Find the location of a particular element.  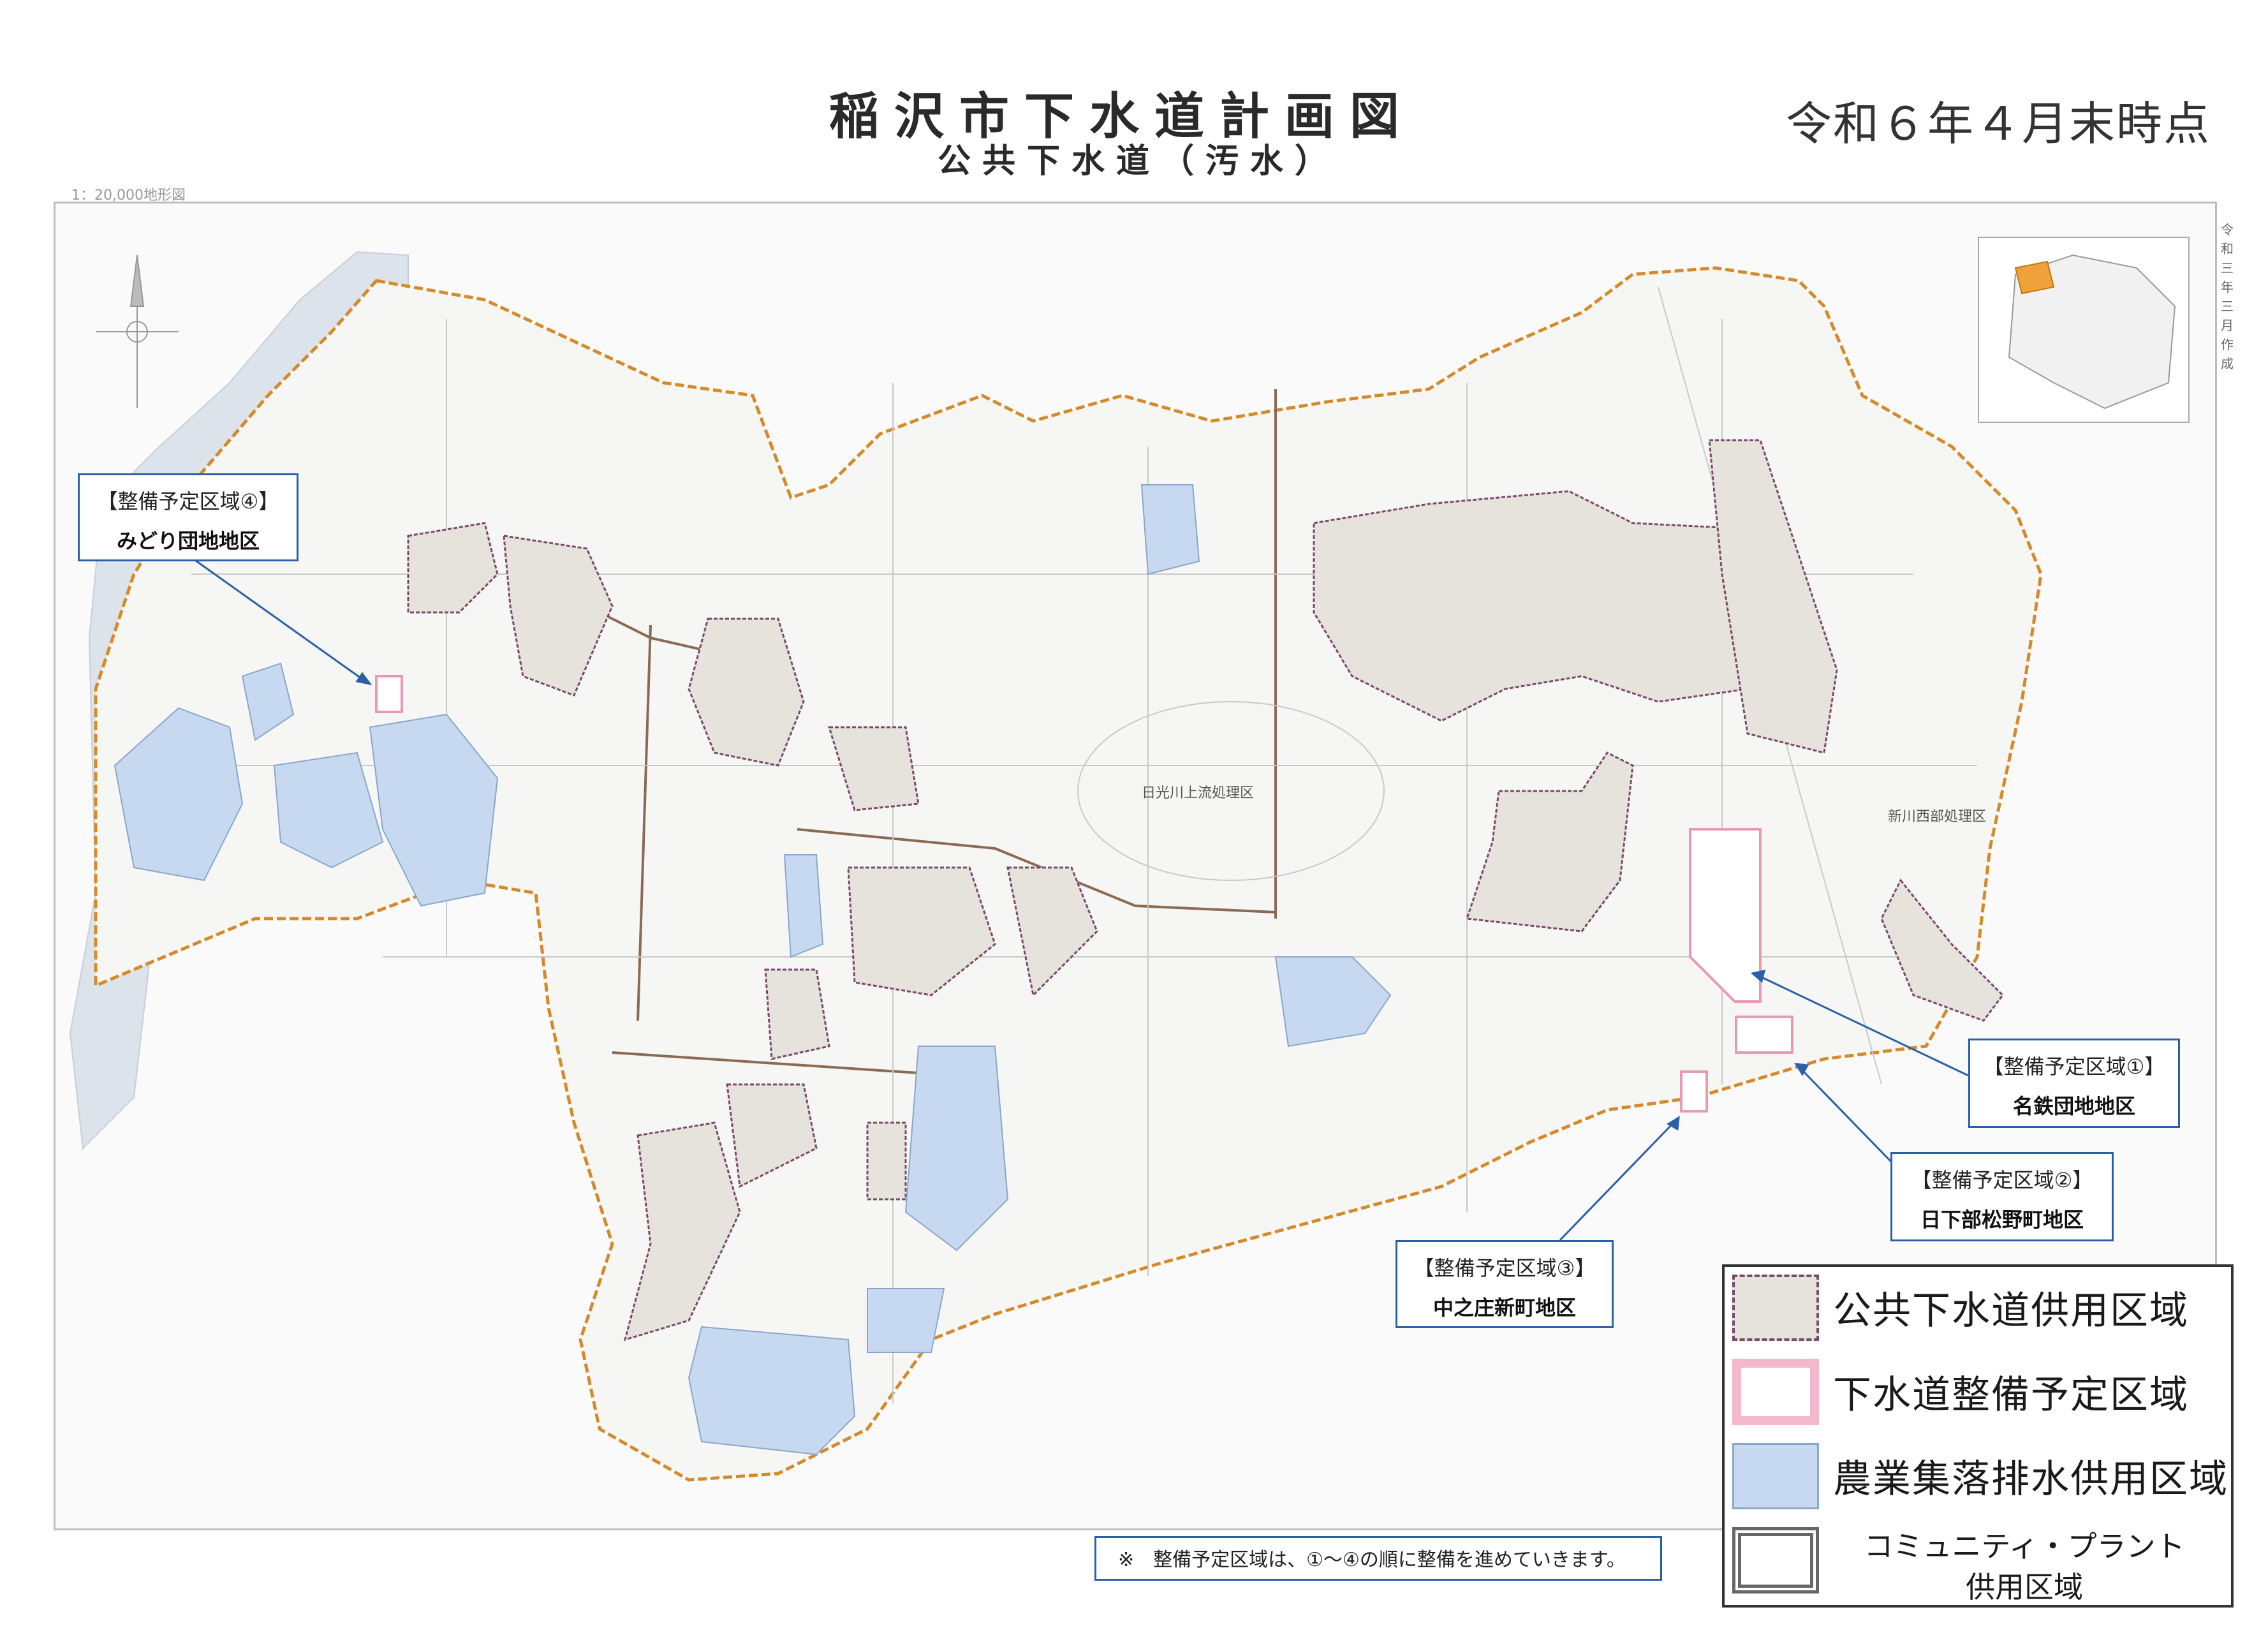

callout-area-4-title: 【整備予定区域④】 is located at coordinates (188, 501).